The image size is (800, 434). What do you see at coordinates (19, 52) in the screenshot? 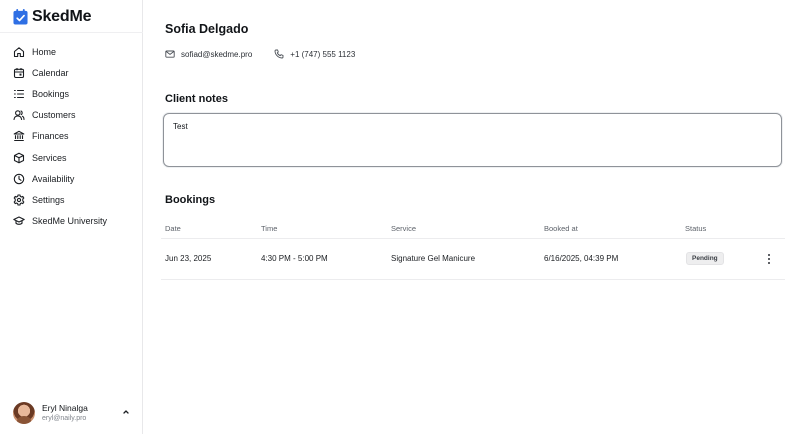
I see `home-icon` at bounding box center [19, 52].